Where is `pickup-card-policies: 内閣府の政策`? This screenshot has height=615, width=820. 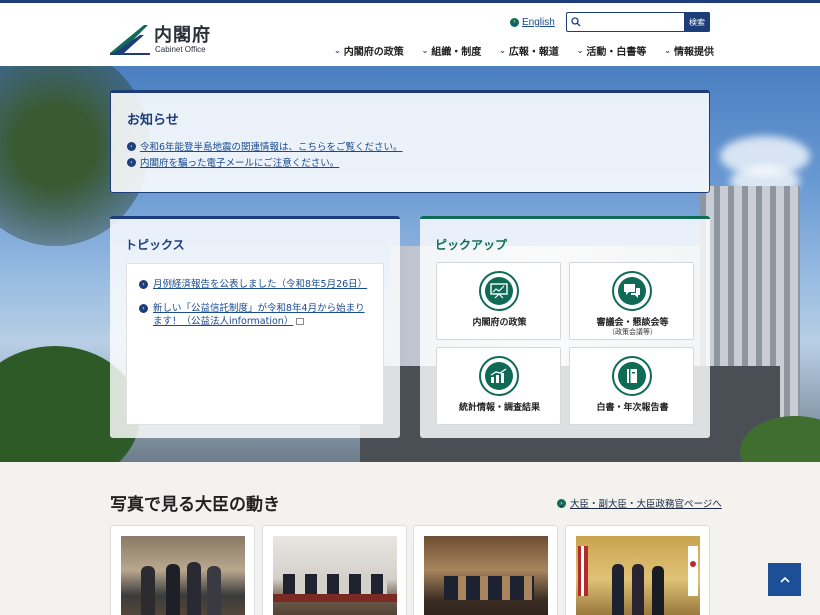 pickup-card-policies: 内閣府の政策 is located at coordinates (498, 301).